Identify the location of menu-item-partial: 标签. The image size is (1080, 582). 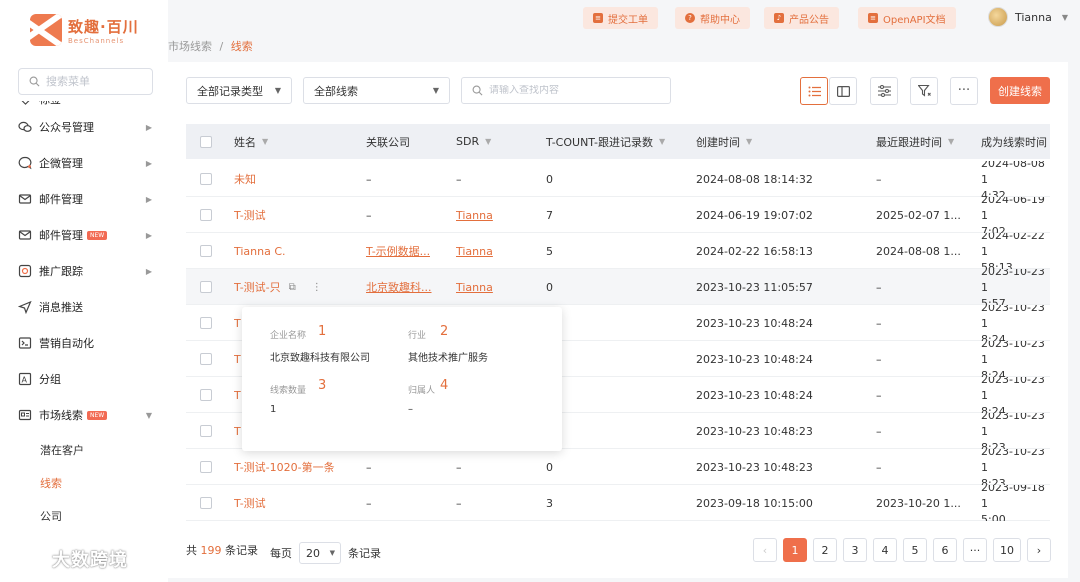
(84, 105).